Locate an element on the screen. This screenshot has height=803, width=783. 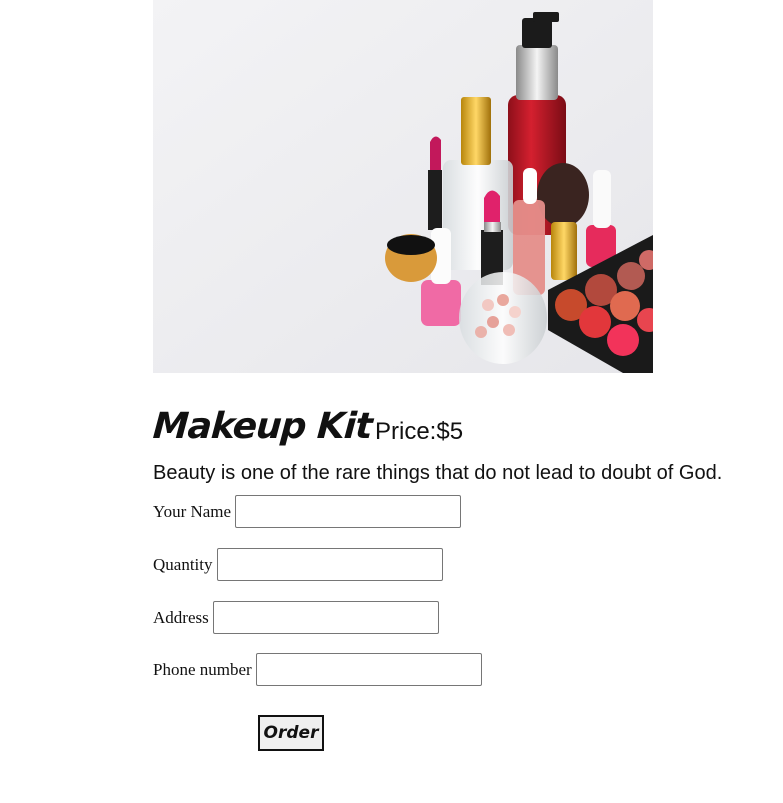
name-row: Your Name is located at coordinates (307, 511).